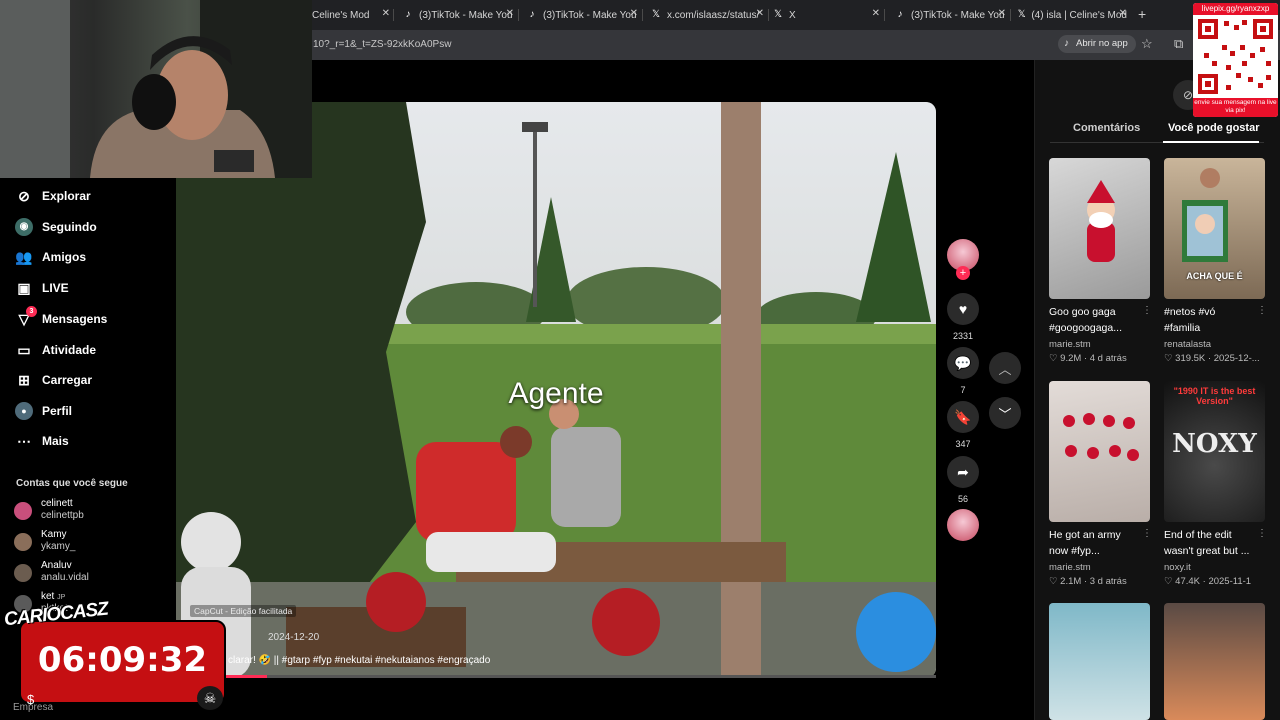 The height and width of the screenshot is (720, 1280). I want to click on open-in-app-button: ♪ Abrir no app, so click(1097, 44).